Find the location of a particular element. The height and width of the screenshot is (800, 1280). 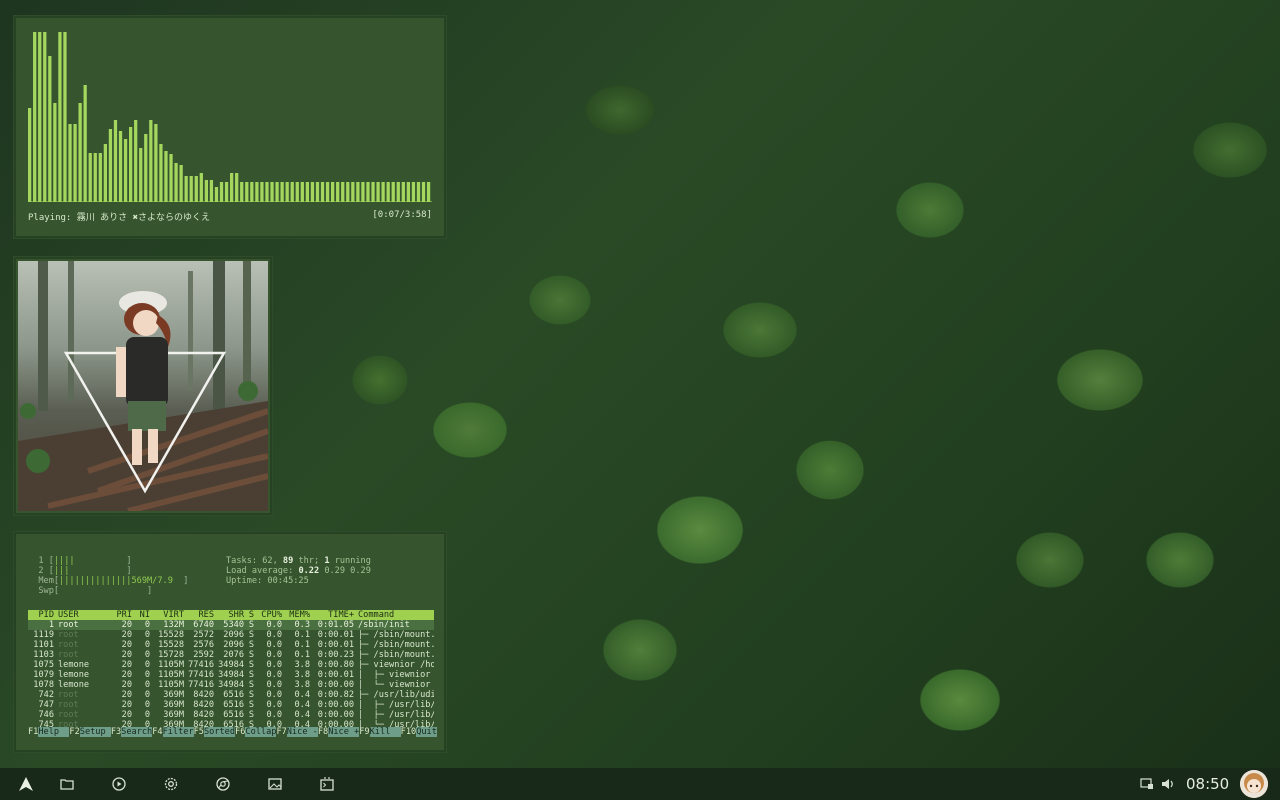

user-avatar is located at coordinates (1254, 784).